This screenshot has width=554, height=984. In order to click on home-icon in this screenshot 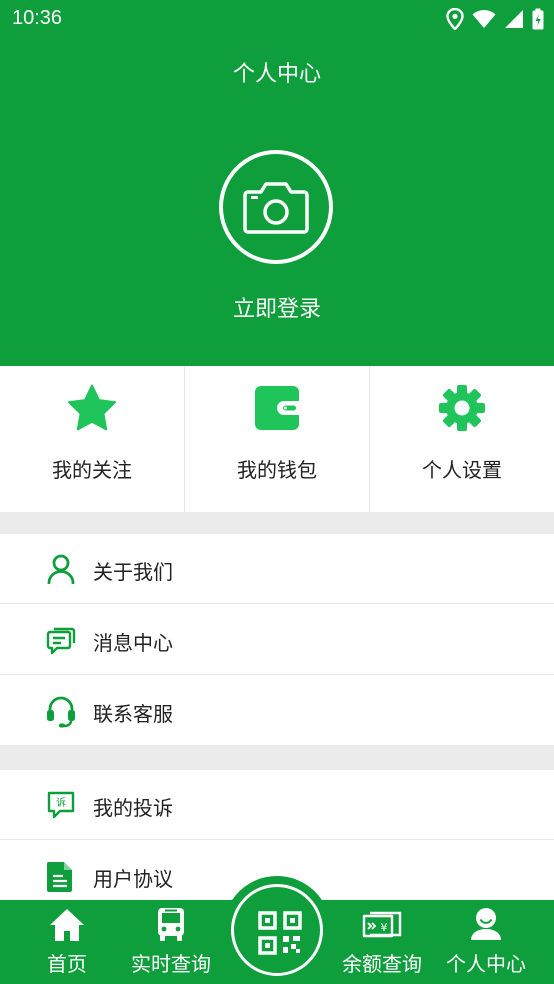, I will do `click(67, 925)`.